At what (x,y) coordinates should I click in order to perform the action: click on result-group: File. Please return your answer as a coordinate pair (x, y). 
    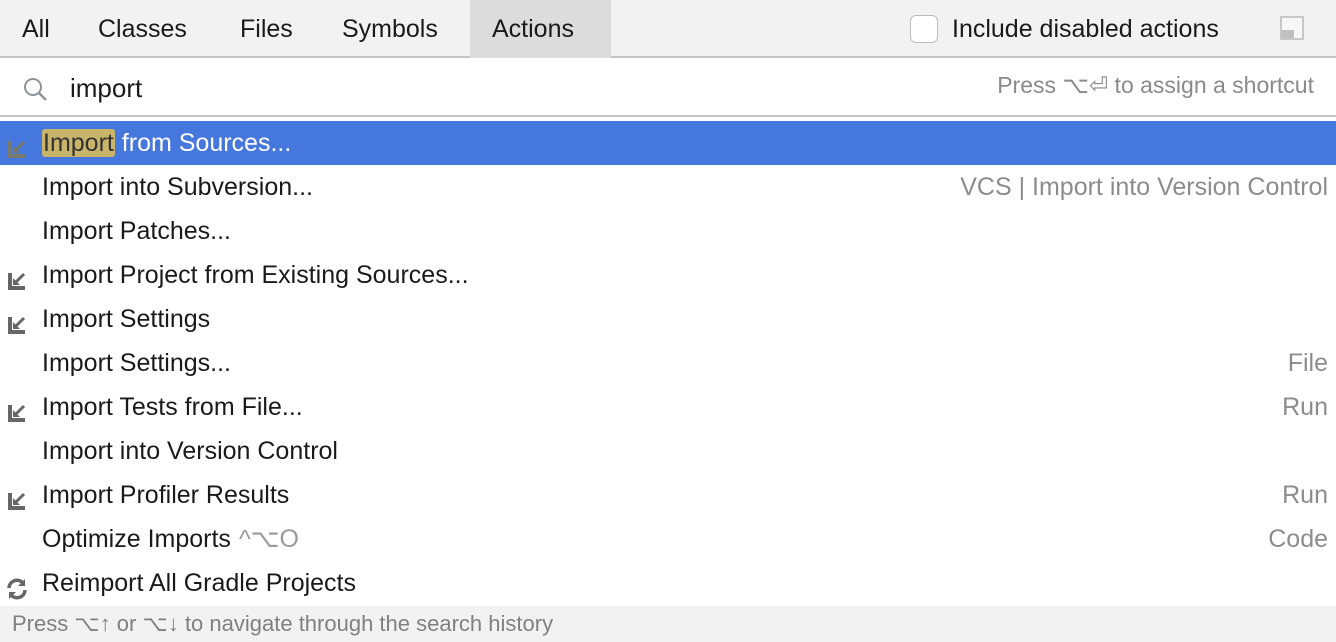
    Looking at the image, I should click on (1307, 363).